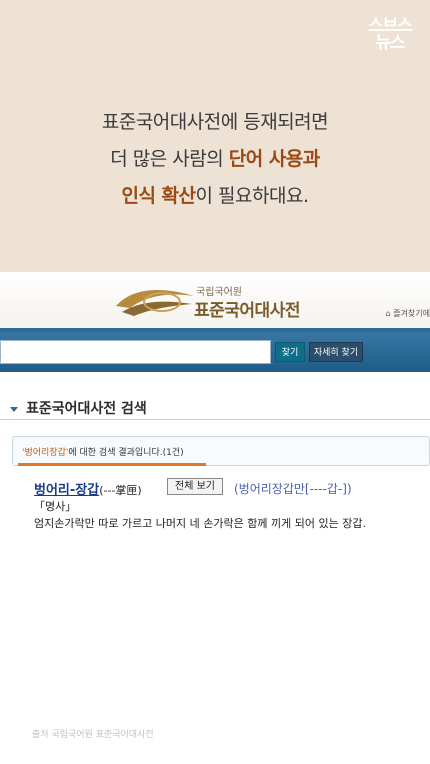 The height and width of the screenshot is (764, 430). I want to click on source-credit: 출처 국립국어원 표준국어대사전, so click(93, 735).